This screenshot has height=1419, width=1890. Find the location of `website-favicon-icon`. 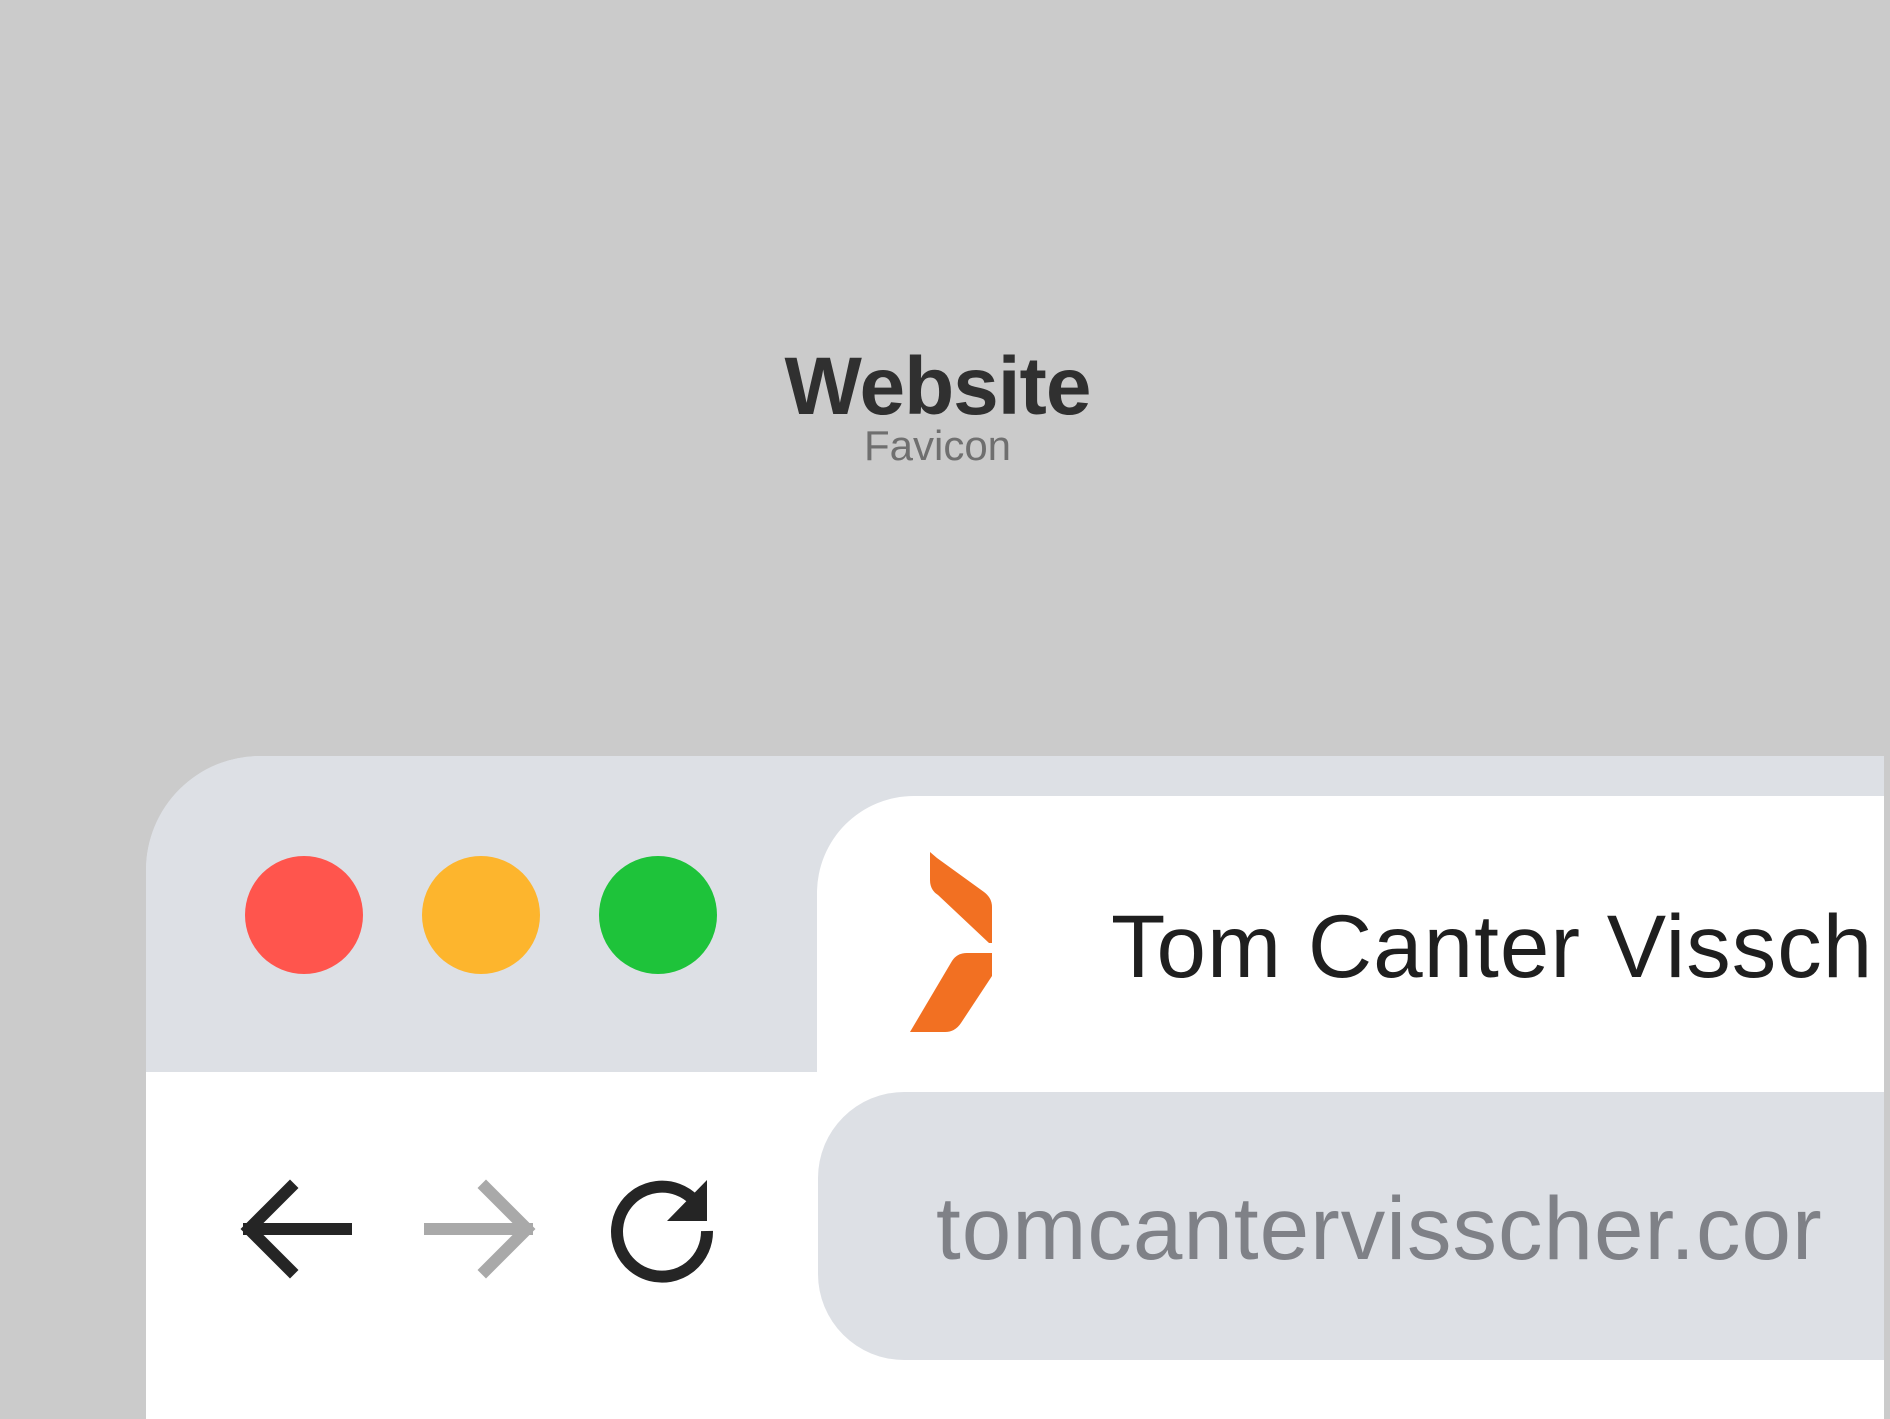

website-favicon-icon is located at coordinates (951, 942).